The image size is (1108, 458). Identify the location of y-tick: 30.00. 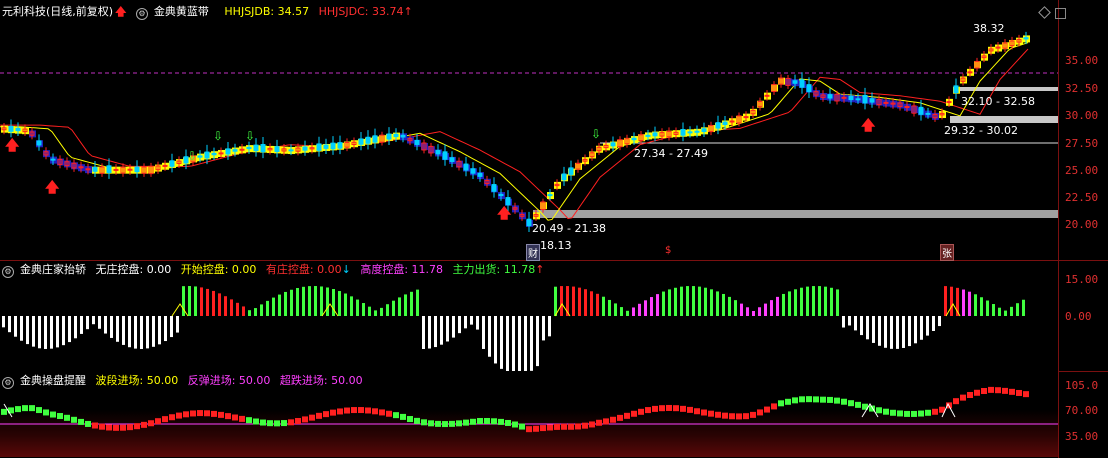
(1082, 115).